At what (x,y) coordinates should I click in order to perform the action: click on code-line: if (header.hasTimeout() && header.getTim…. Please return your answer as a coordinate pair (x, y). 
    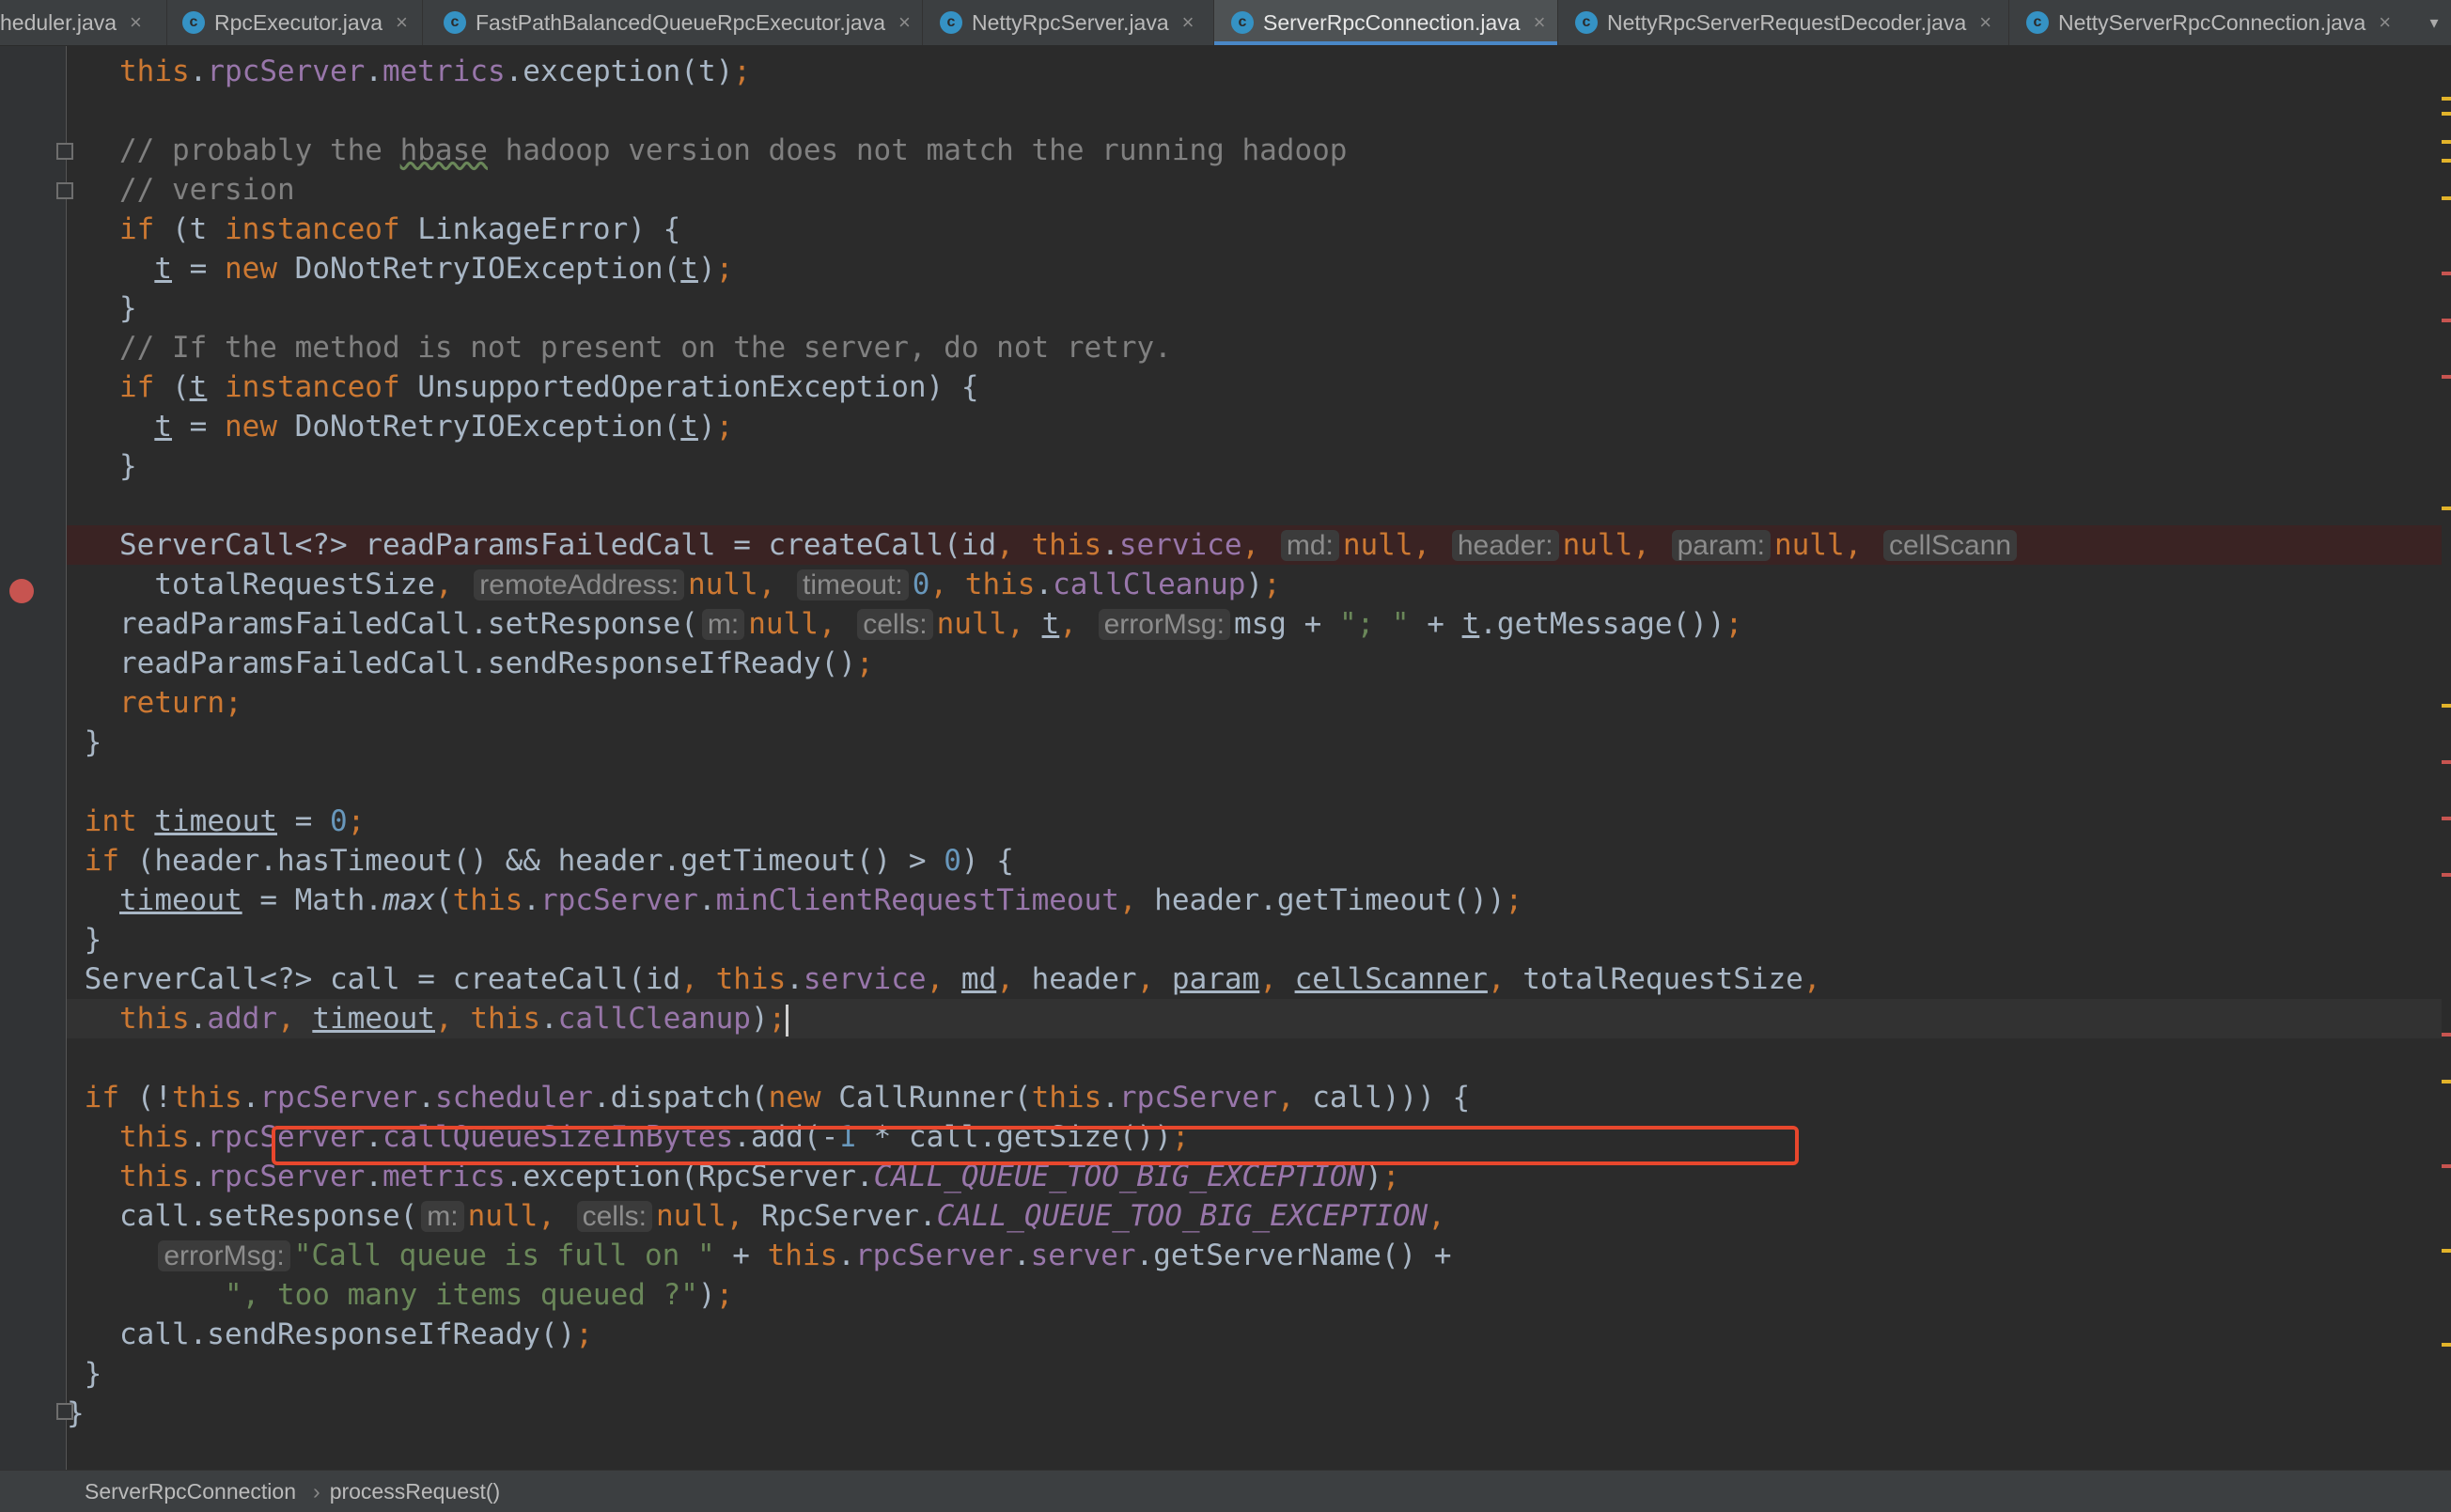
    Looking at the image, I should click on (549, 861).